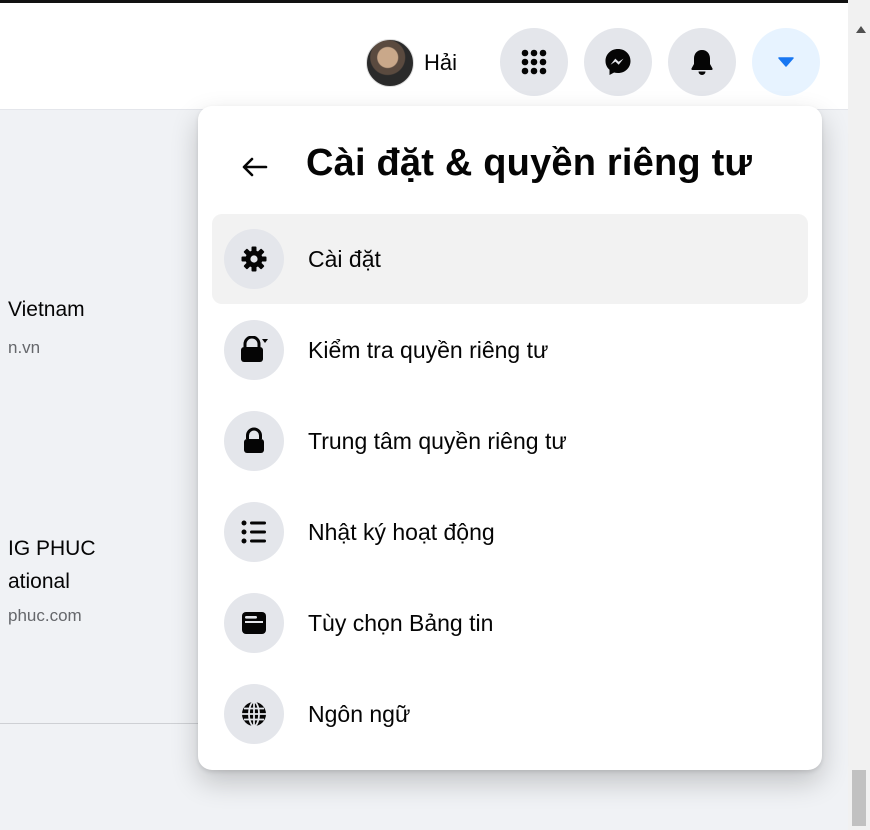 The width and height of the screenshot is (870, 830). What do you see at coordinates (529, 163) in the screenshot?
I see `menu-title: Cài đặt & quyền riêng tư` at bounding box center [529, 163].